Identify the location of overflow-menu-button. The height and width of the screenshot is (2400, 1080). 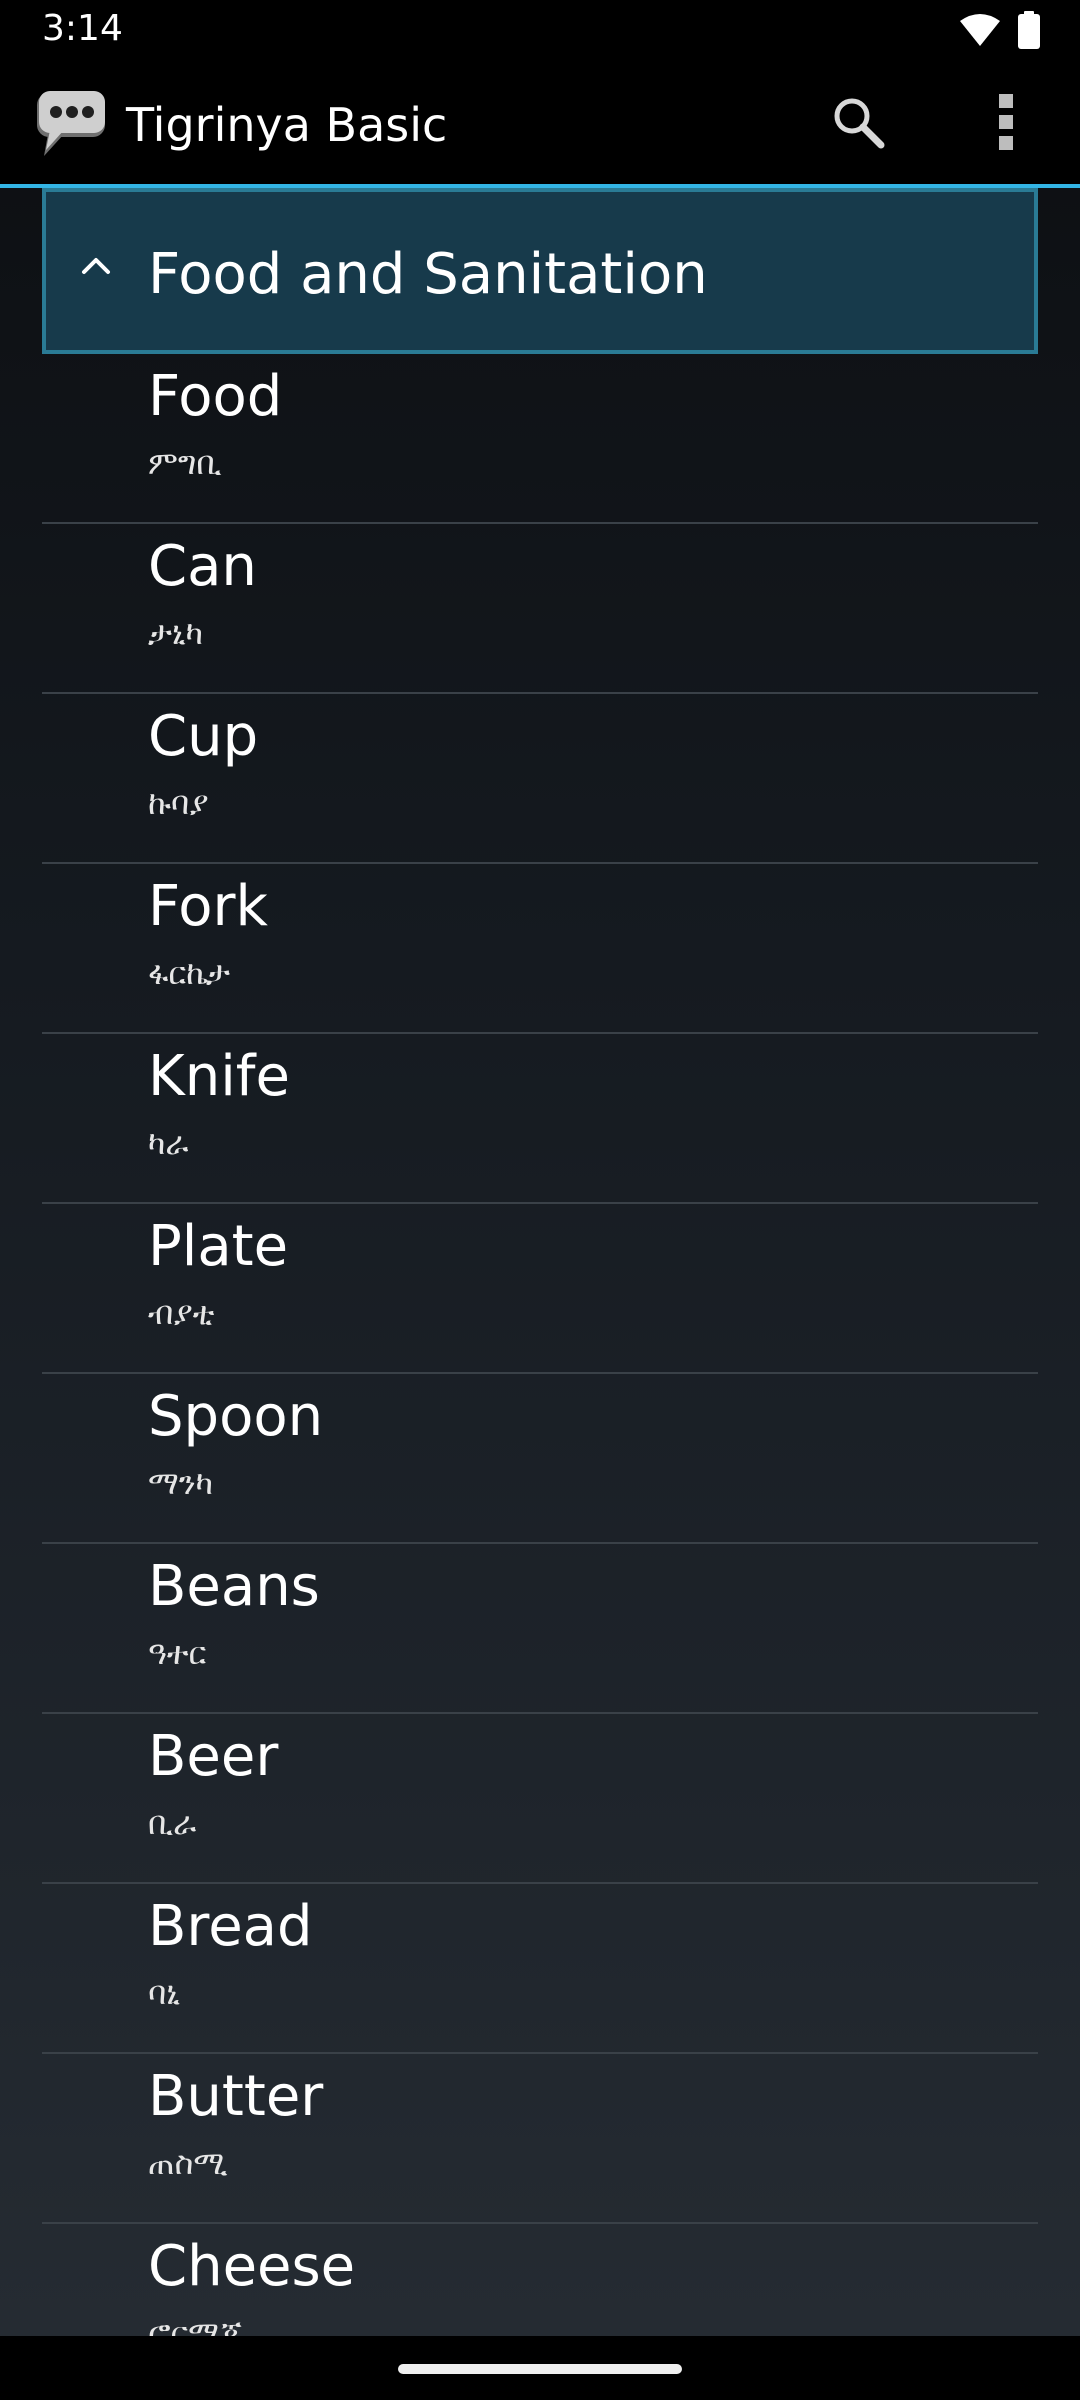
(1006, 124).